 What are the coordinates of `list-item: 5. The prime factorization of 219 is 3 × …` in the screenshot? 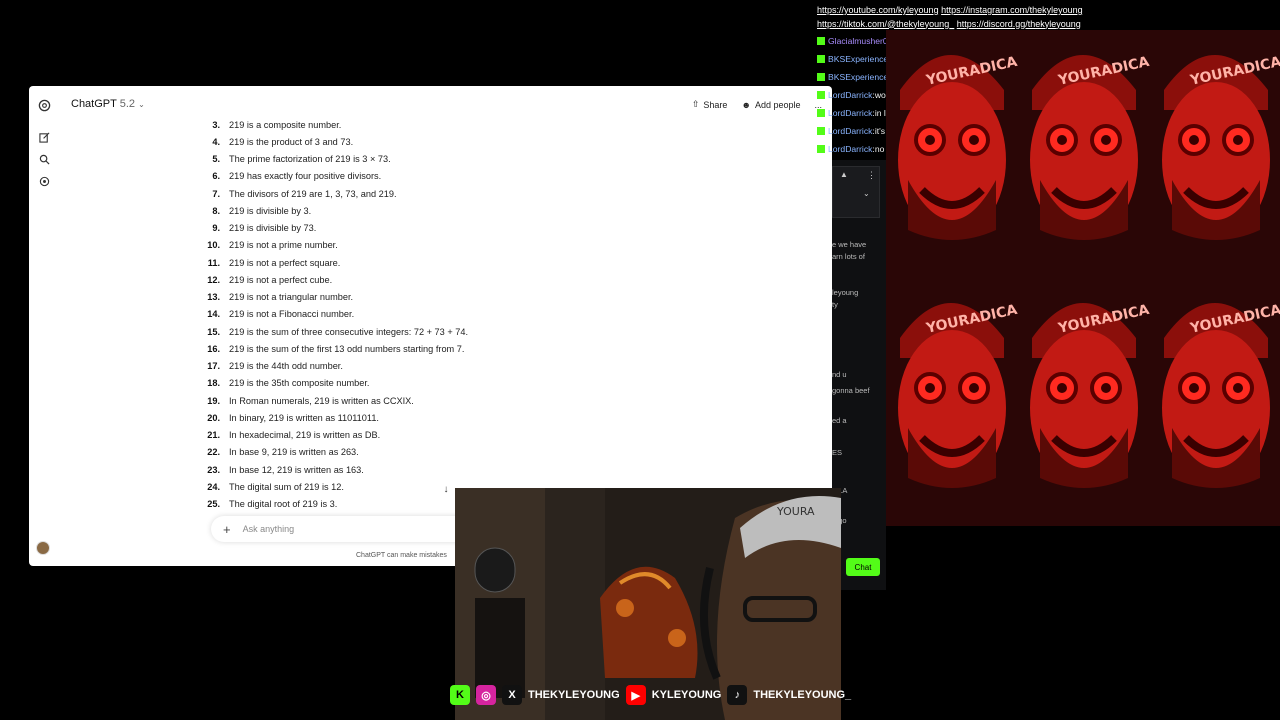 It's located at (430, 159).